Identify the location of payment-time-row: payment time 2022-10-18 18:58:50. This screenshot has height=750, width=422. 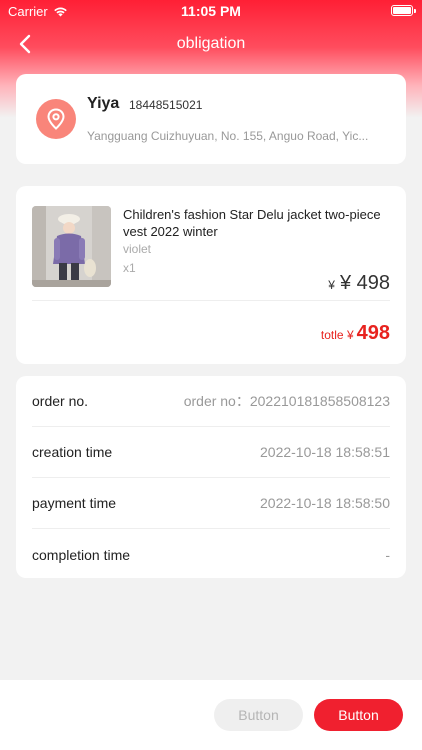
(211, 503).